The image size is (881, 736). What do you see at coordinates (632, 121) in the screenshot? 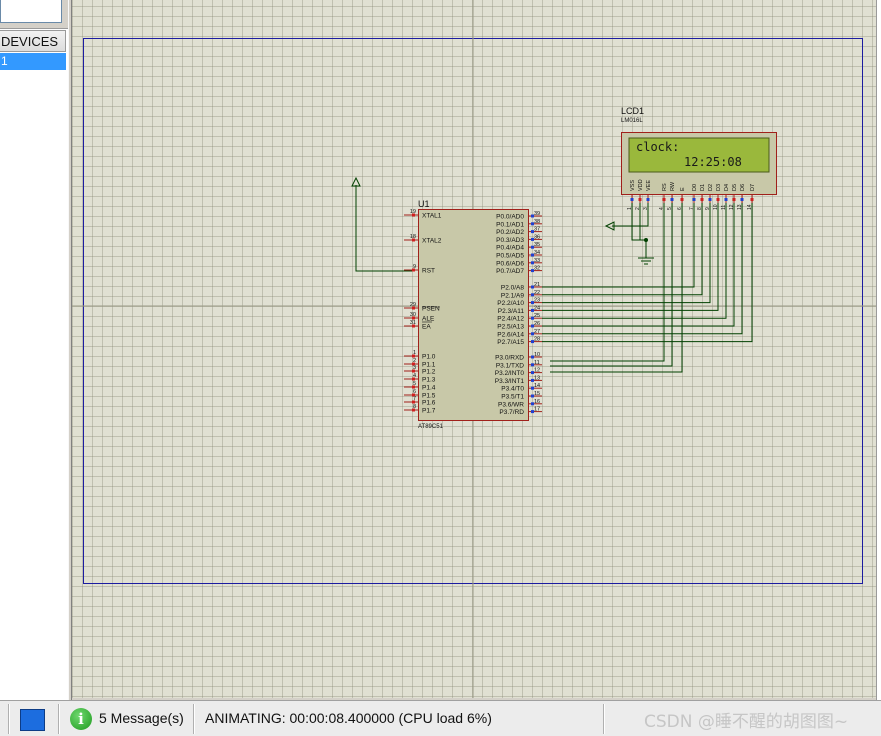
I see `lcd-part: LM016L` at bounding box center [632, 121].